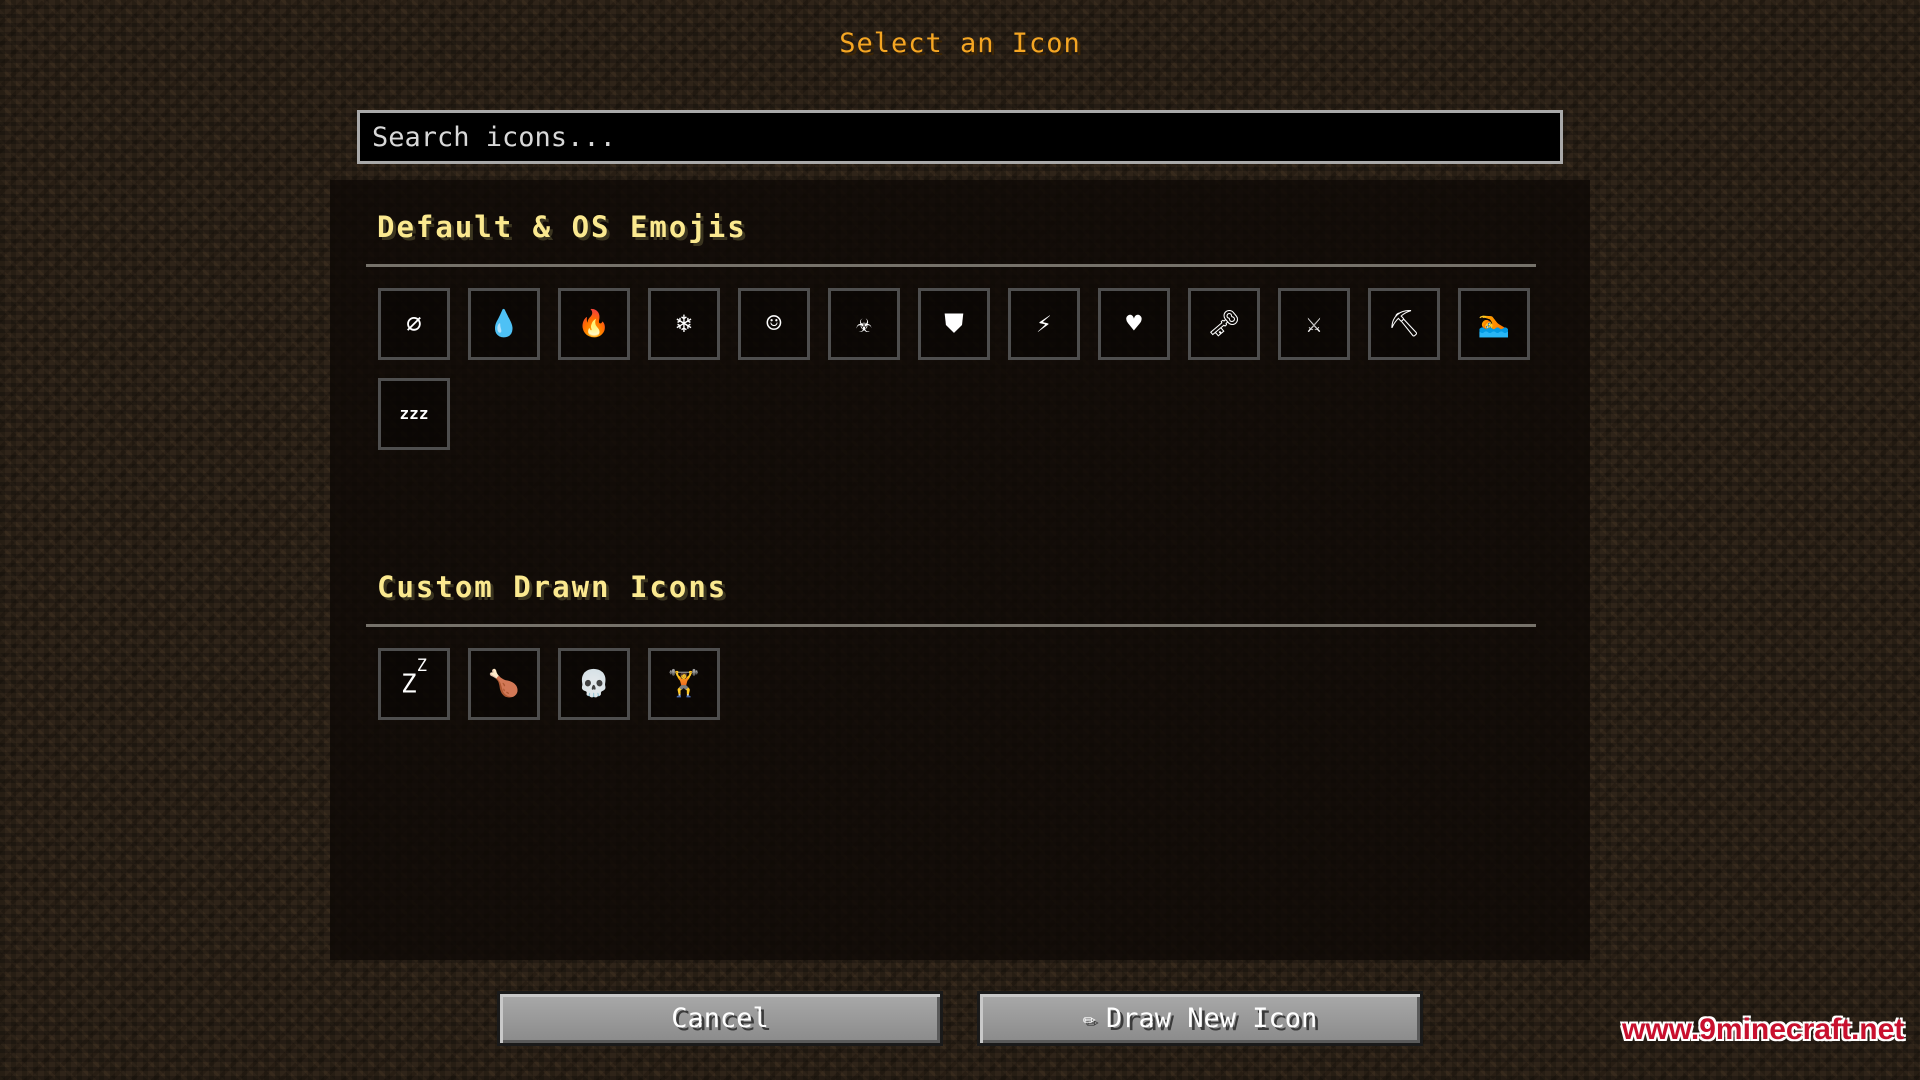 The width and height of the screenshot is (1920, 1080). What do you see at coordinates (960, 43) in the screenshot?
I see `screen-title: Select an Icon` at bounding box center [960, 43].